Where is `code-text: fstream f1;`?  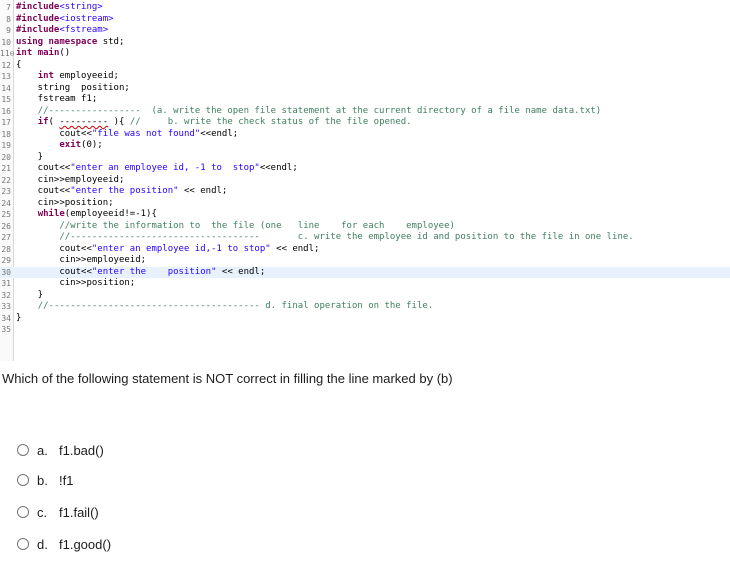 code-text: fstream f1; is located at coordinates (57, 99).